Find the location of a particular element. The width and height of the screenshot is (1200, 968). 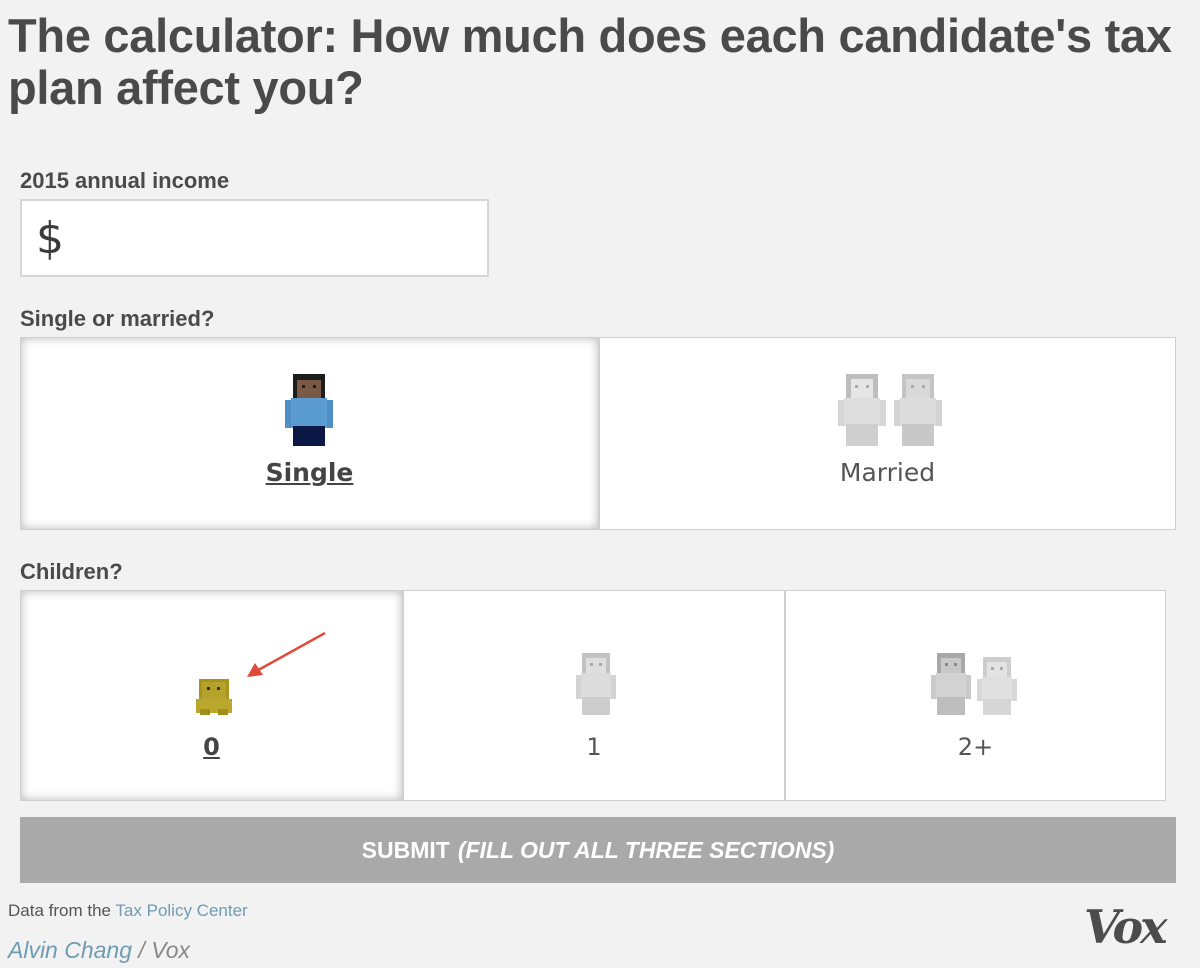

submit-button: SUBMIT (FILL OUT ALL THREE SECTIONS) is located at coordinates (598, 850).